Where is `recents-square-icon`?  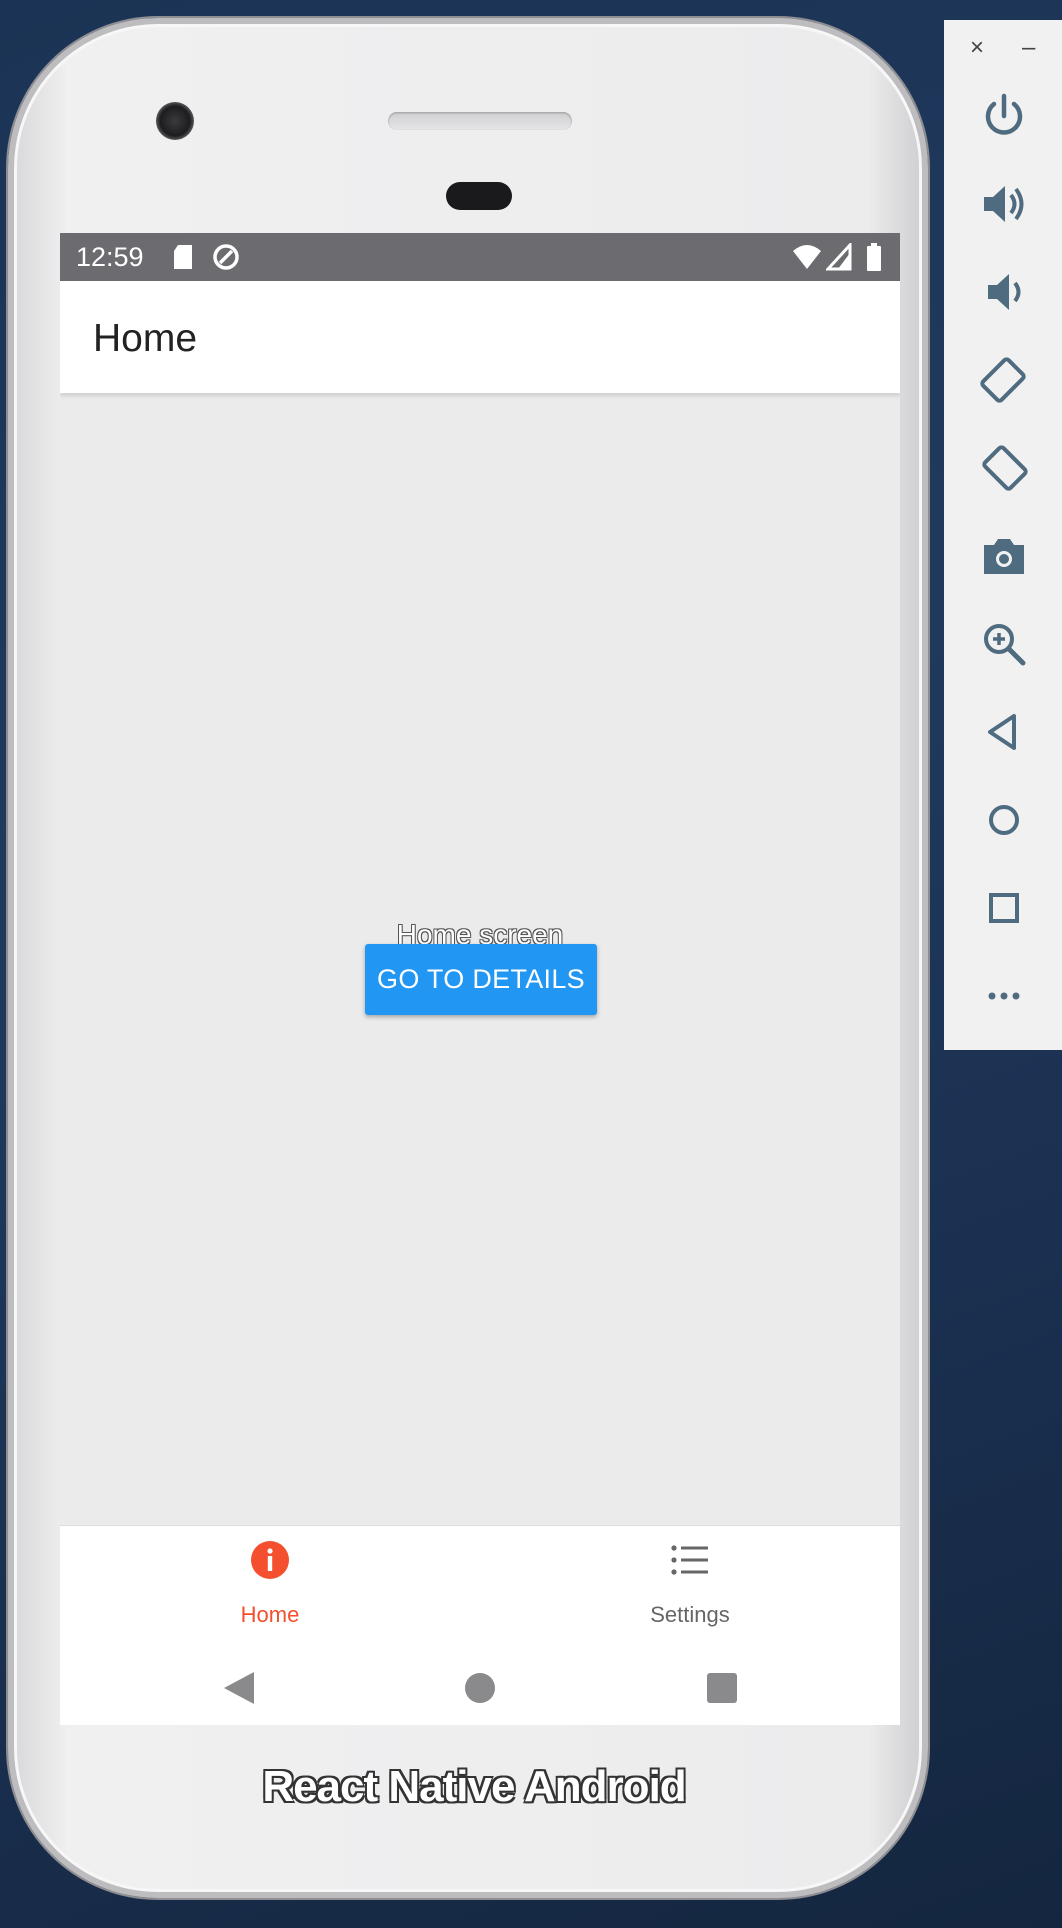
recents-square-icon is located at coordinates (722, 1688).